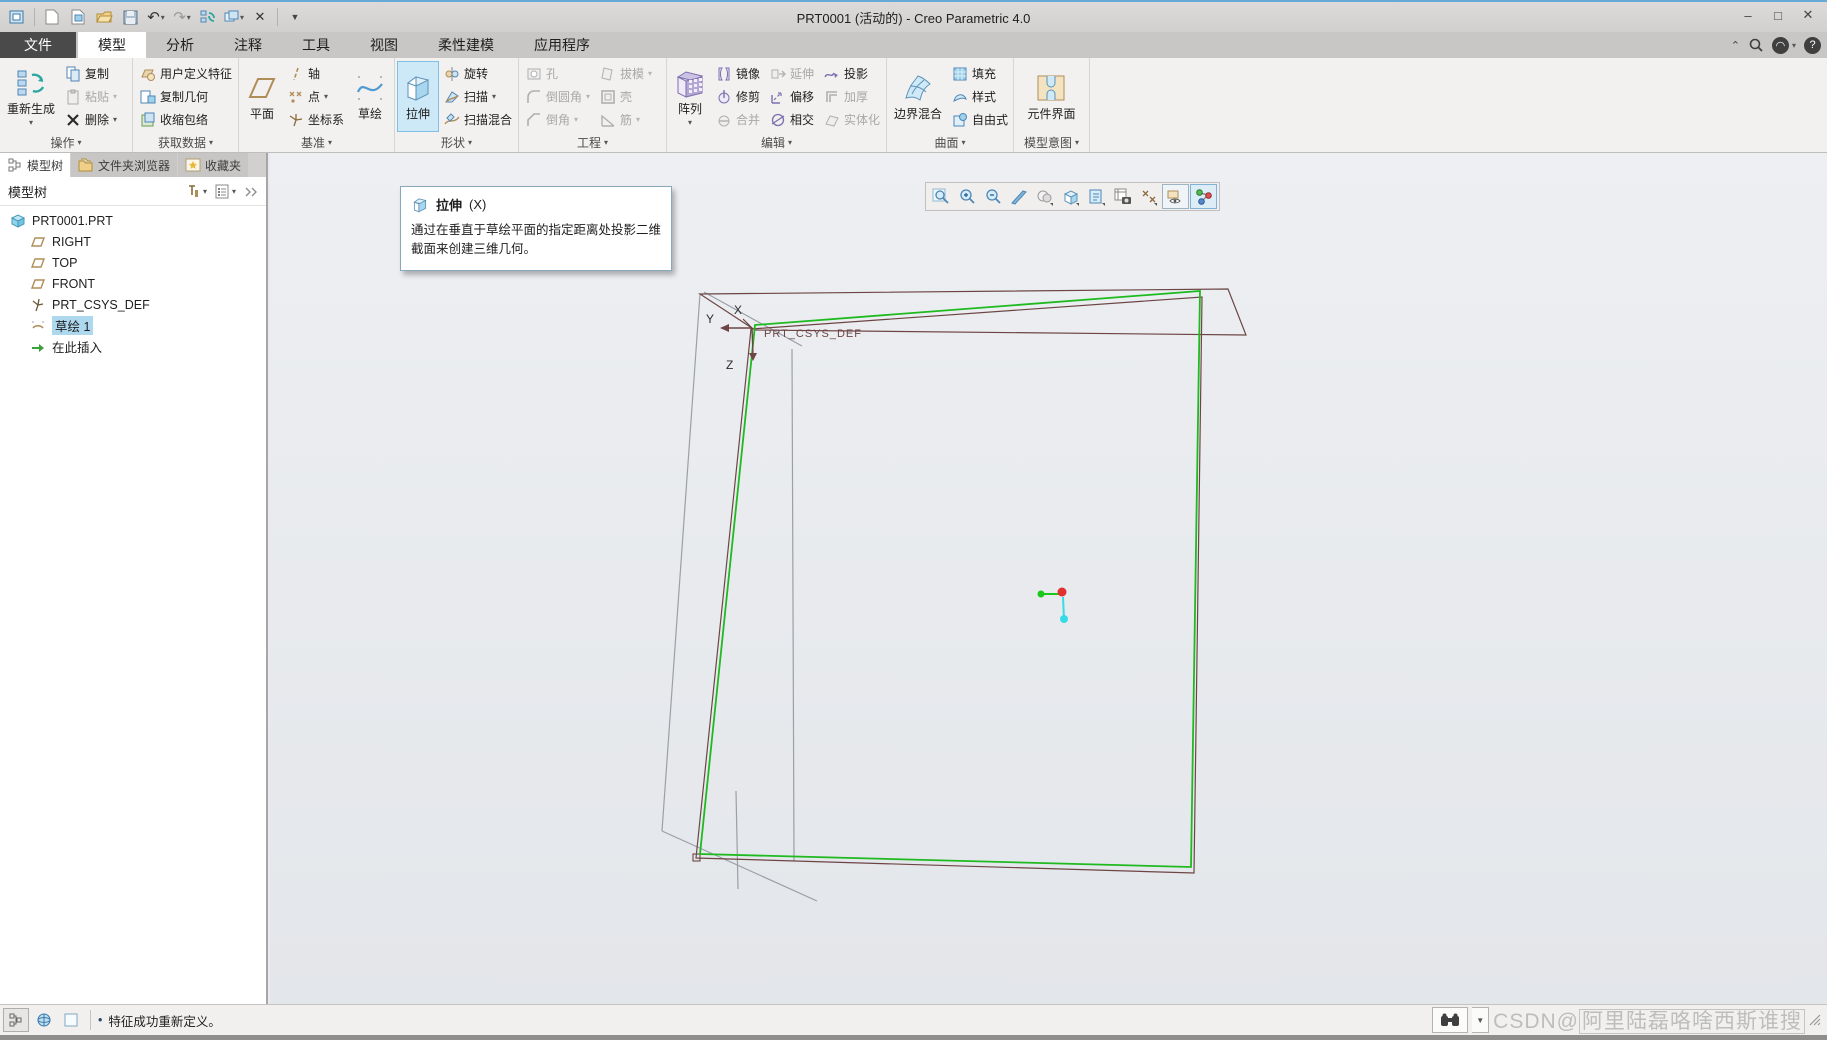  What do you see at coordinates (186, 120) in the screenshot?
I see `shrinkwrap-button: 收缩包络` at bounding box center [186, 120].